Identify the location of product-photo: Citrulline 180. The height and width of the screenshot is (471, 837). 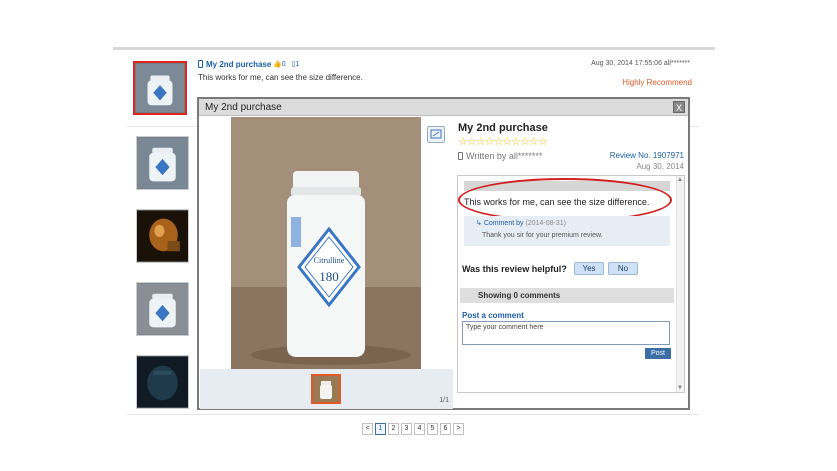
(326, 243).